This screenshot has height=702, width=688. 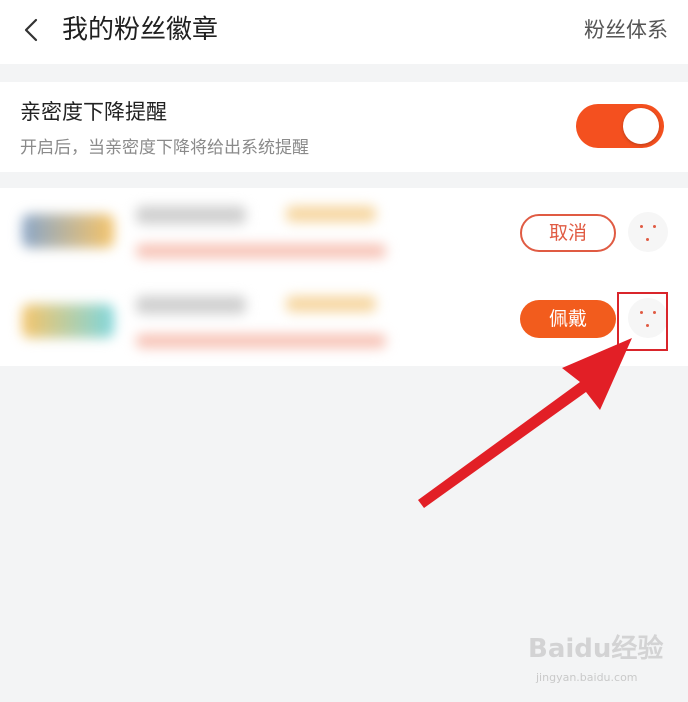 What do you see at coordinates (626, 30) in the screenshot?
I see `fan-system-link: 粉丝体系` at bounding box center [626, 30].